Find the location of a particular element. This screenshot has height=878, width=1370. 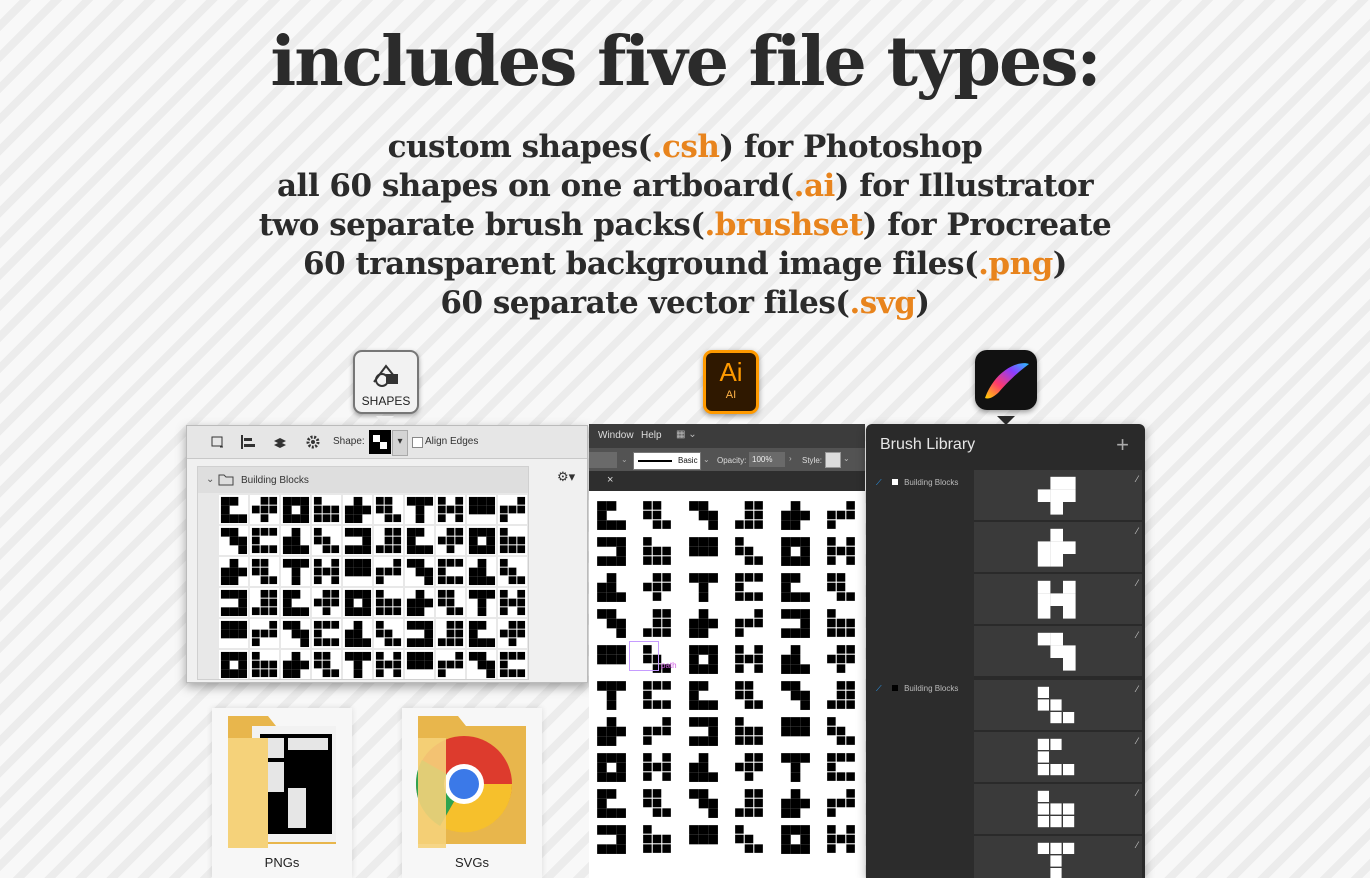

stroke-weight-field is located at coordinates (603, 460).